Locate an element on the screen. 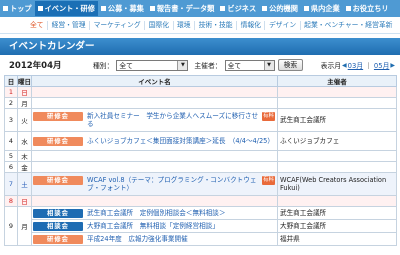  subnav-design: デザイン is located at coordinates (283, 25).